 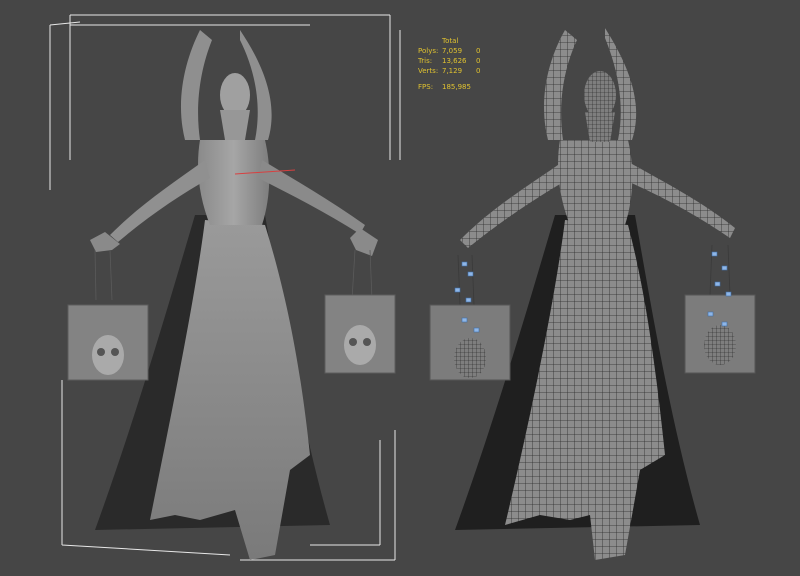 I want to click on fps-value: 185,985, so click(x=456, y=87).